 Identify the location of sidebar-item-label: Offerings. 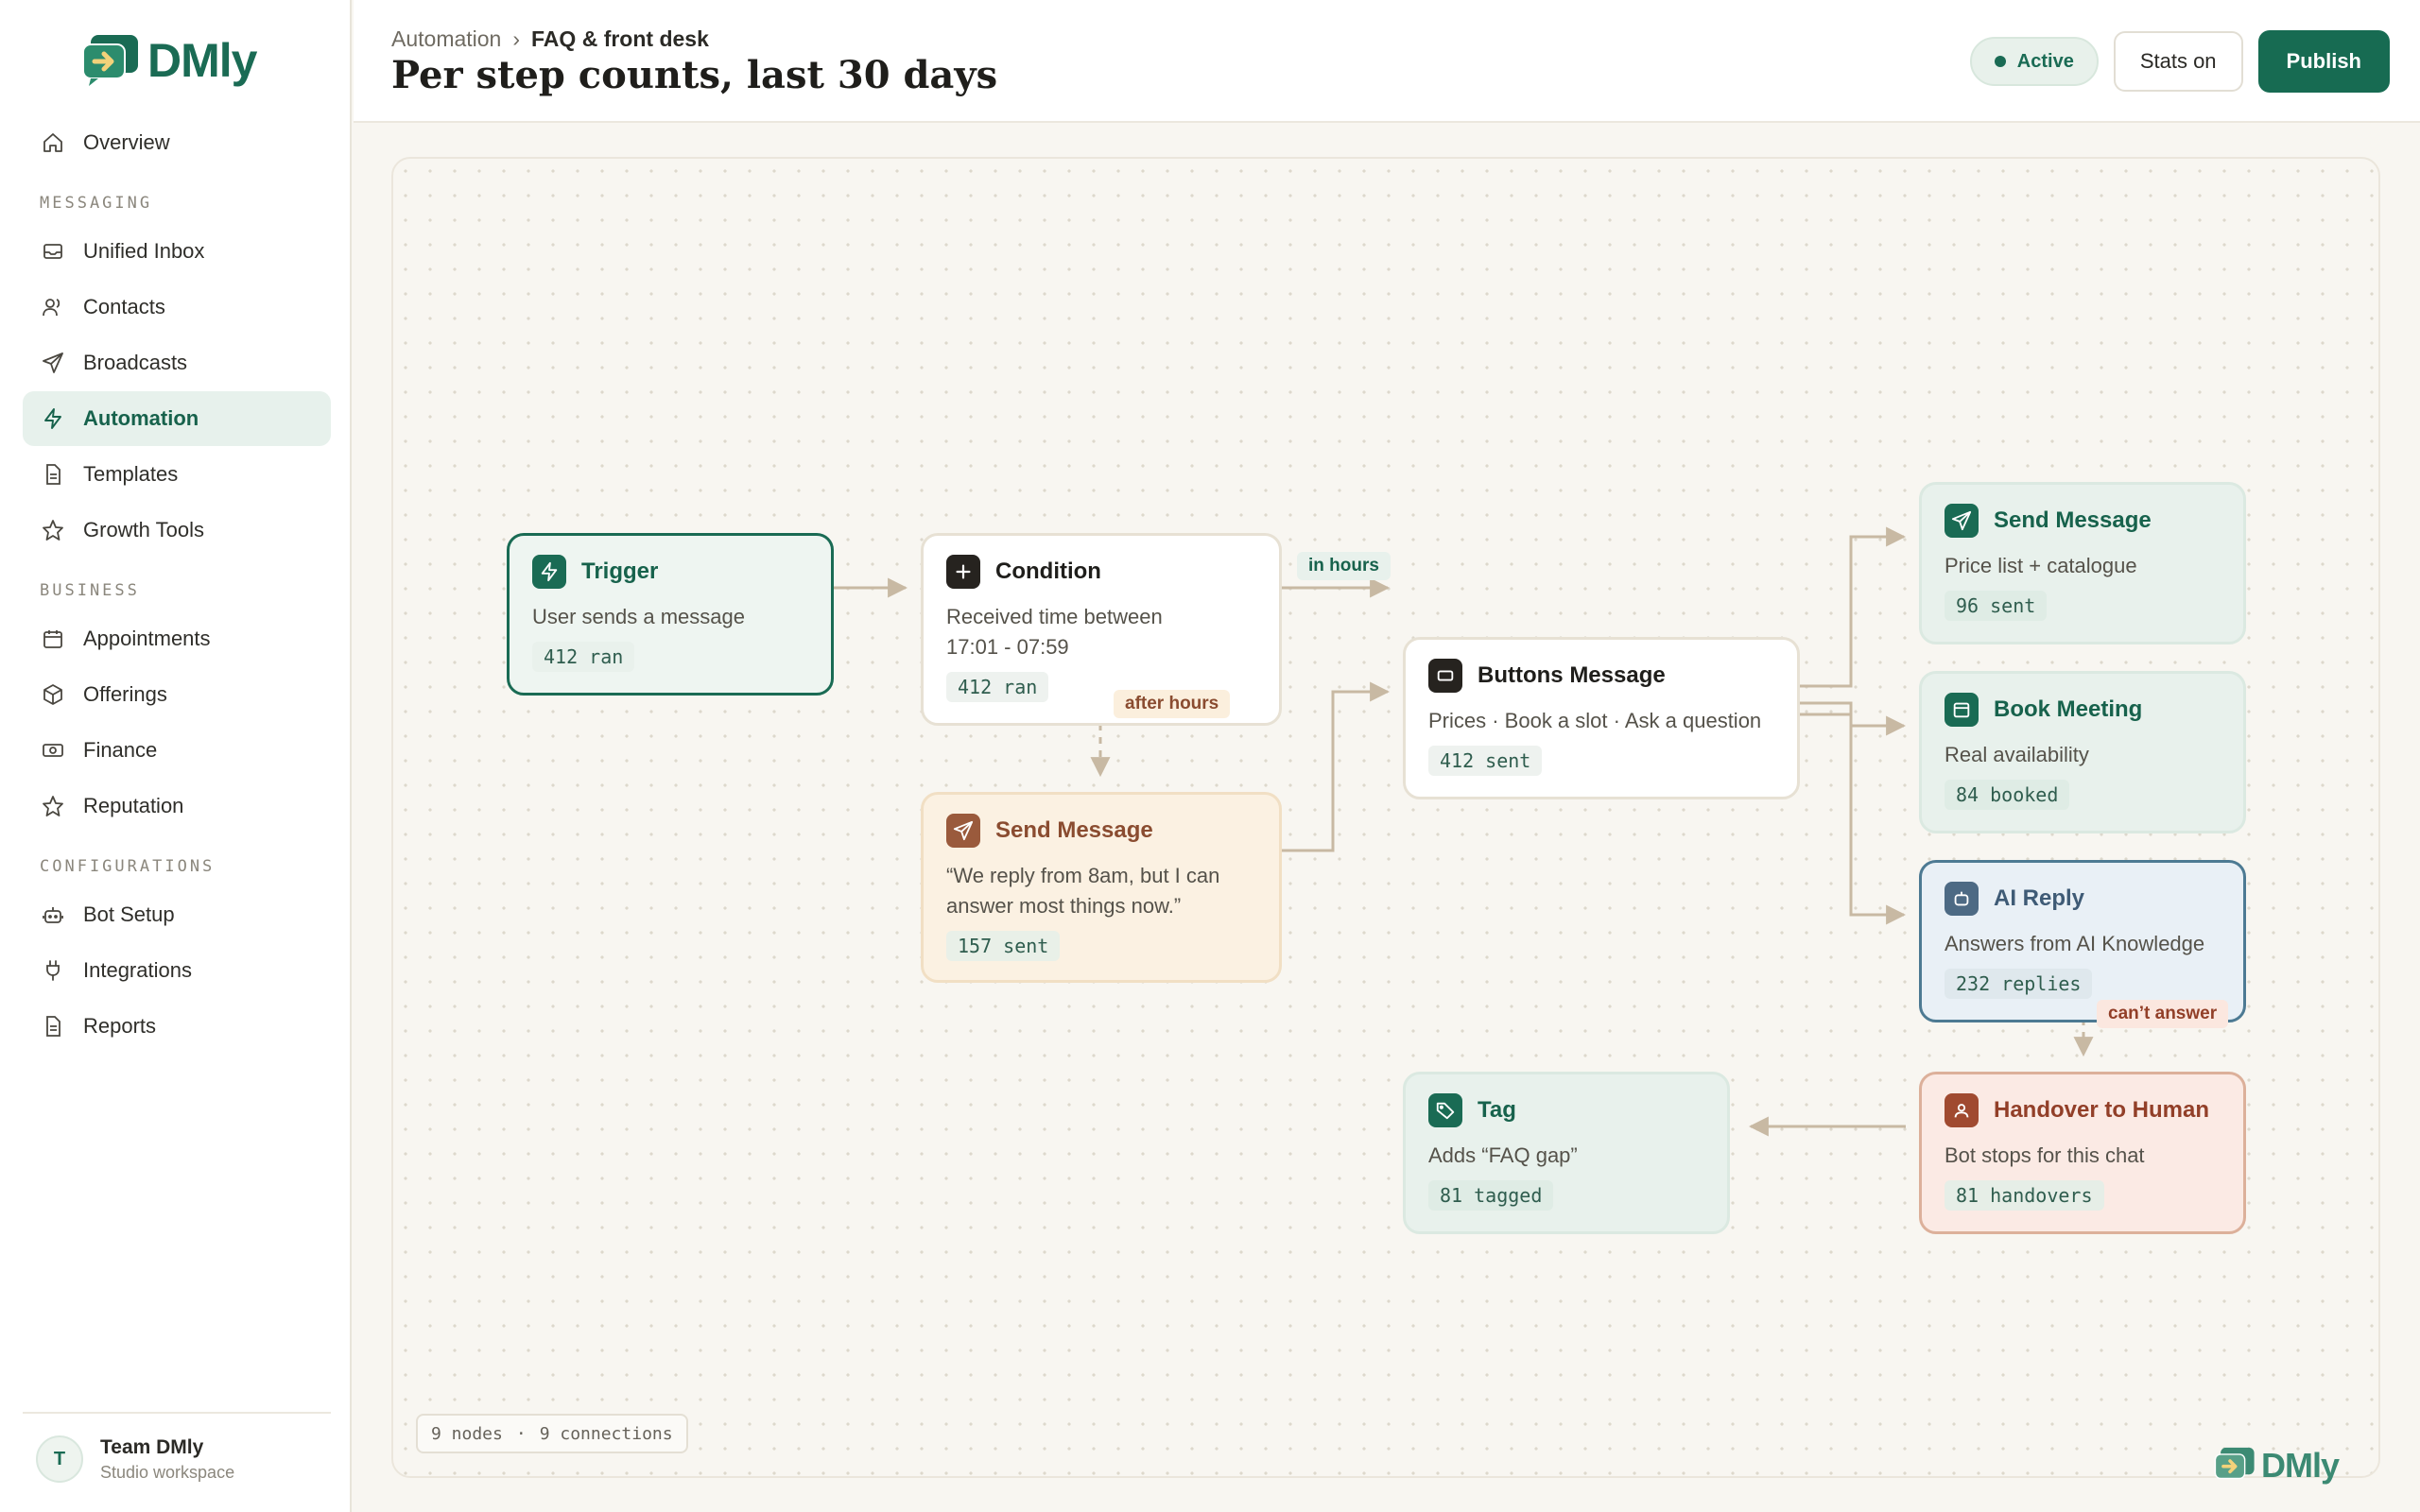
(125, 694).